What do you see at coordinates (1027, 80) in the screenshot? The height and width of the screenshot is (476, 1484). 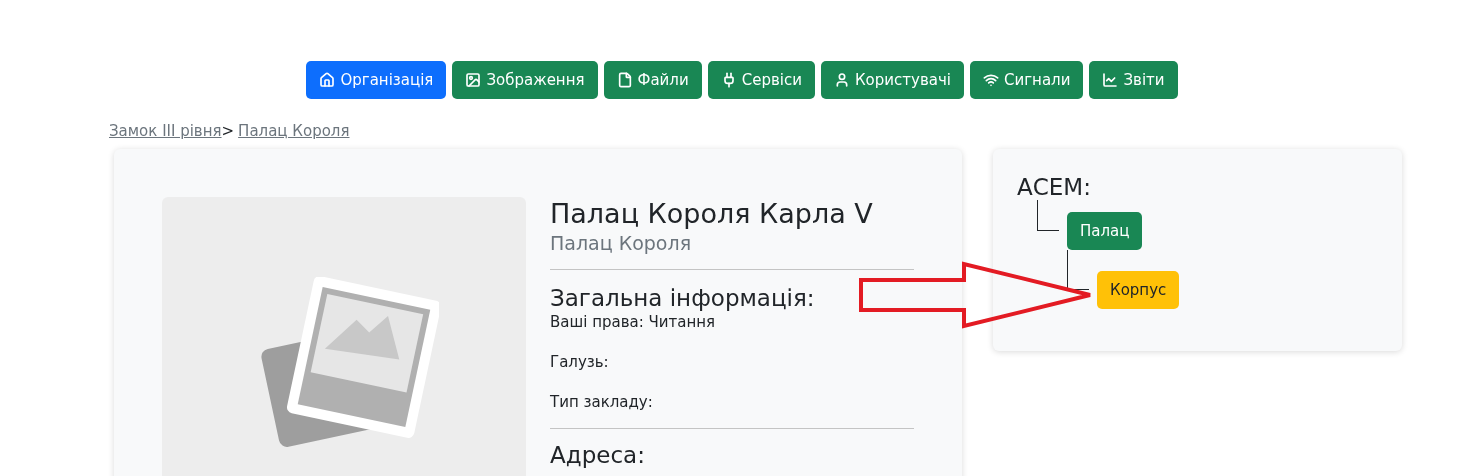 I see `nav-tab: Сигнали` at bounding box center [1027, 80].